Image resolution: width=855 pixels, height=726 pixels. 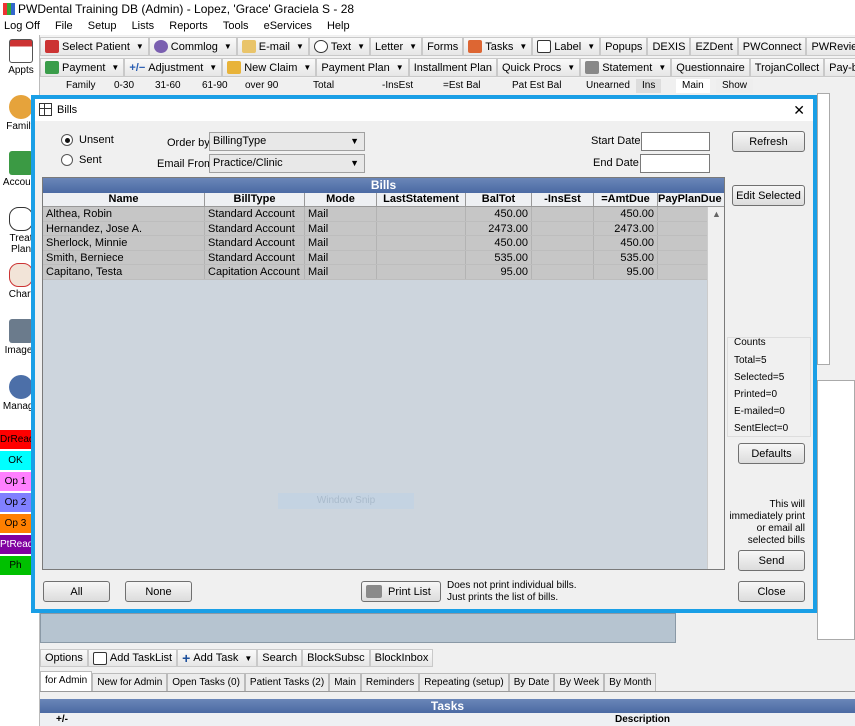 I want to click on col-baltot: BalTot, so click(x=499, y=199).